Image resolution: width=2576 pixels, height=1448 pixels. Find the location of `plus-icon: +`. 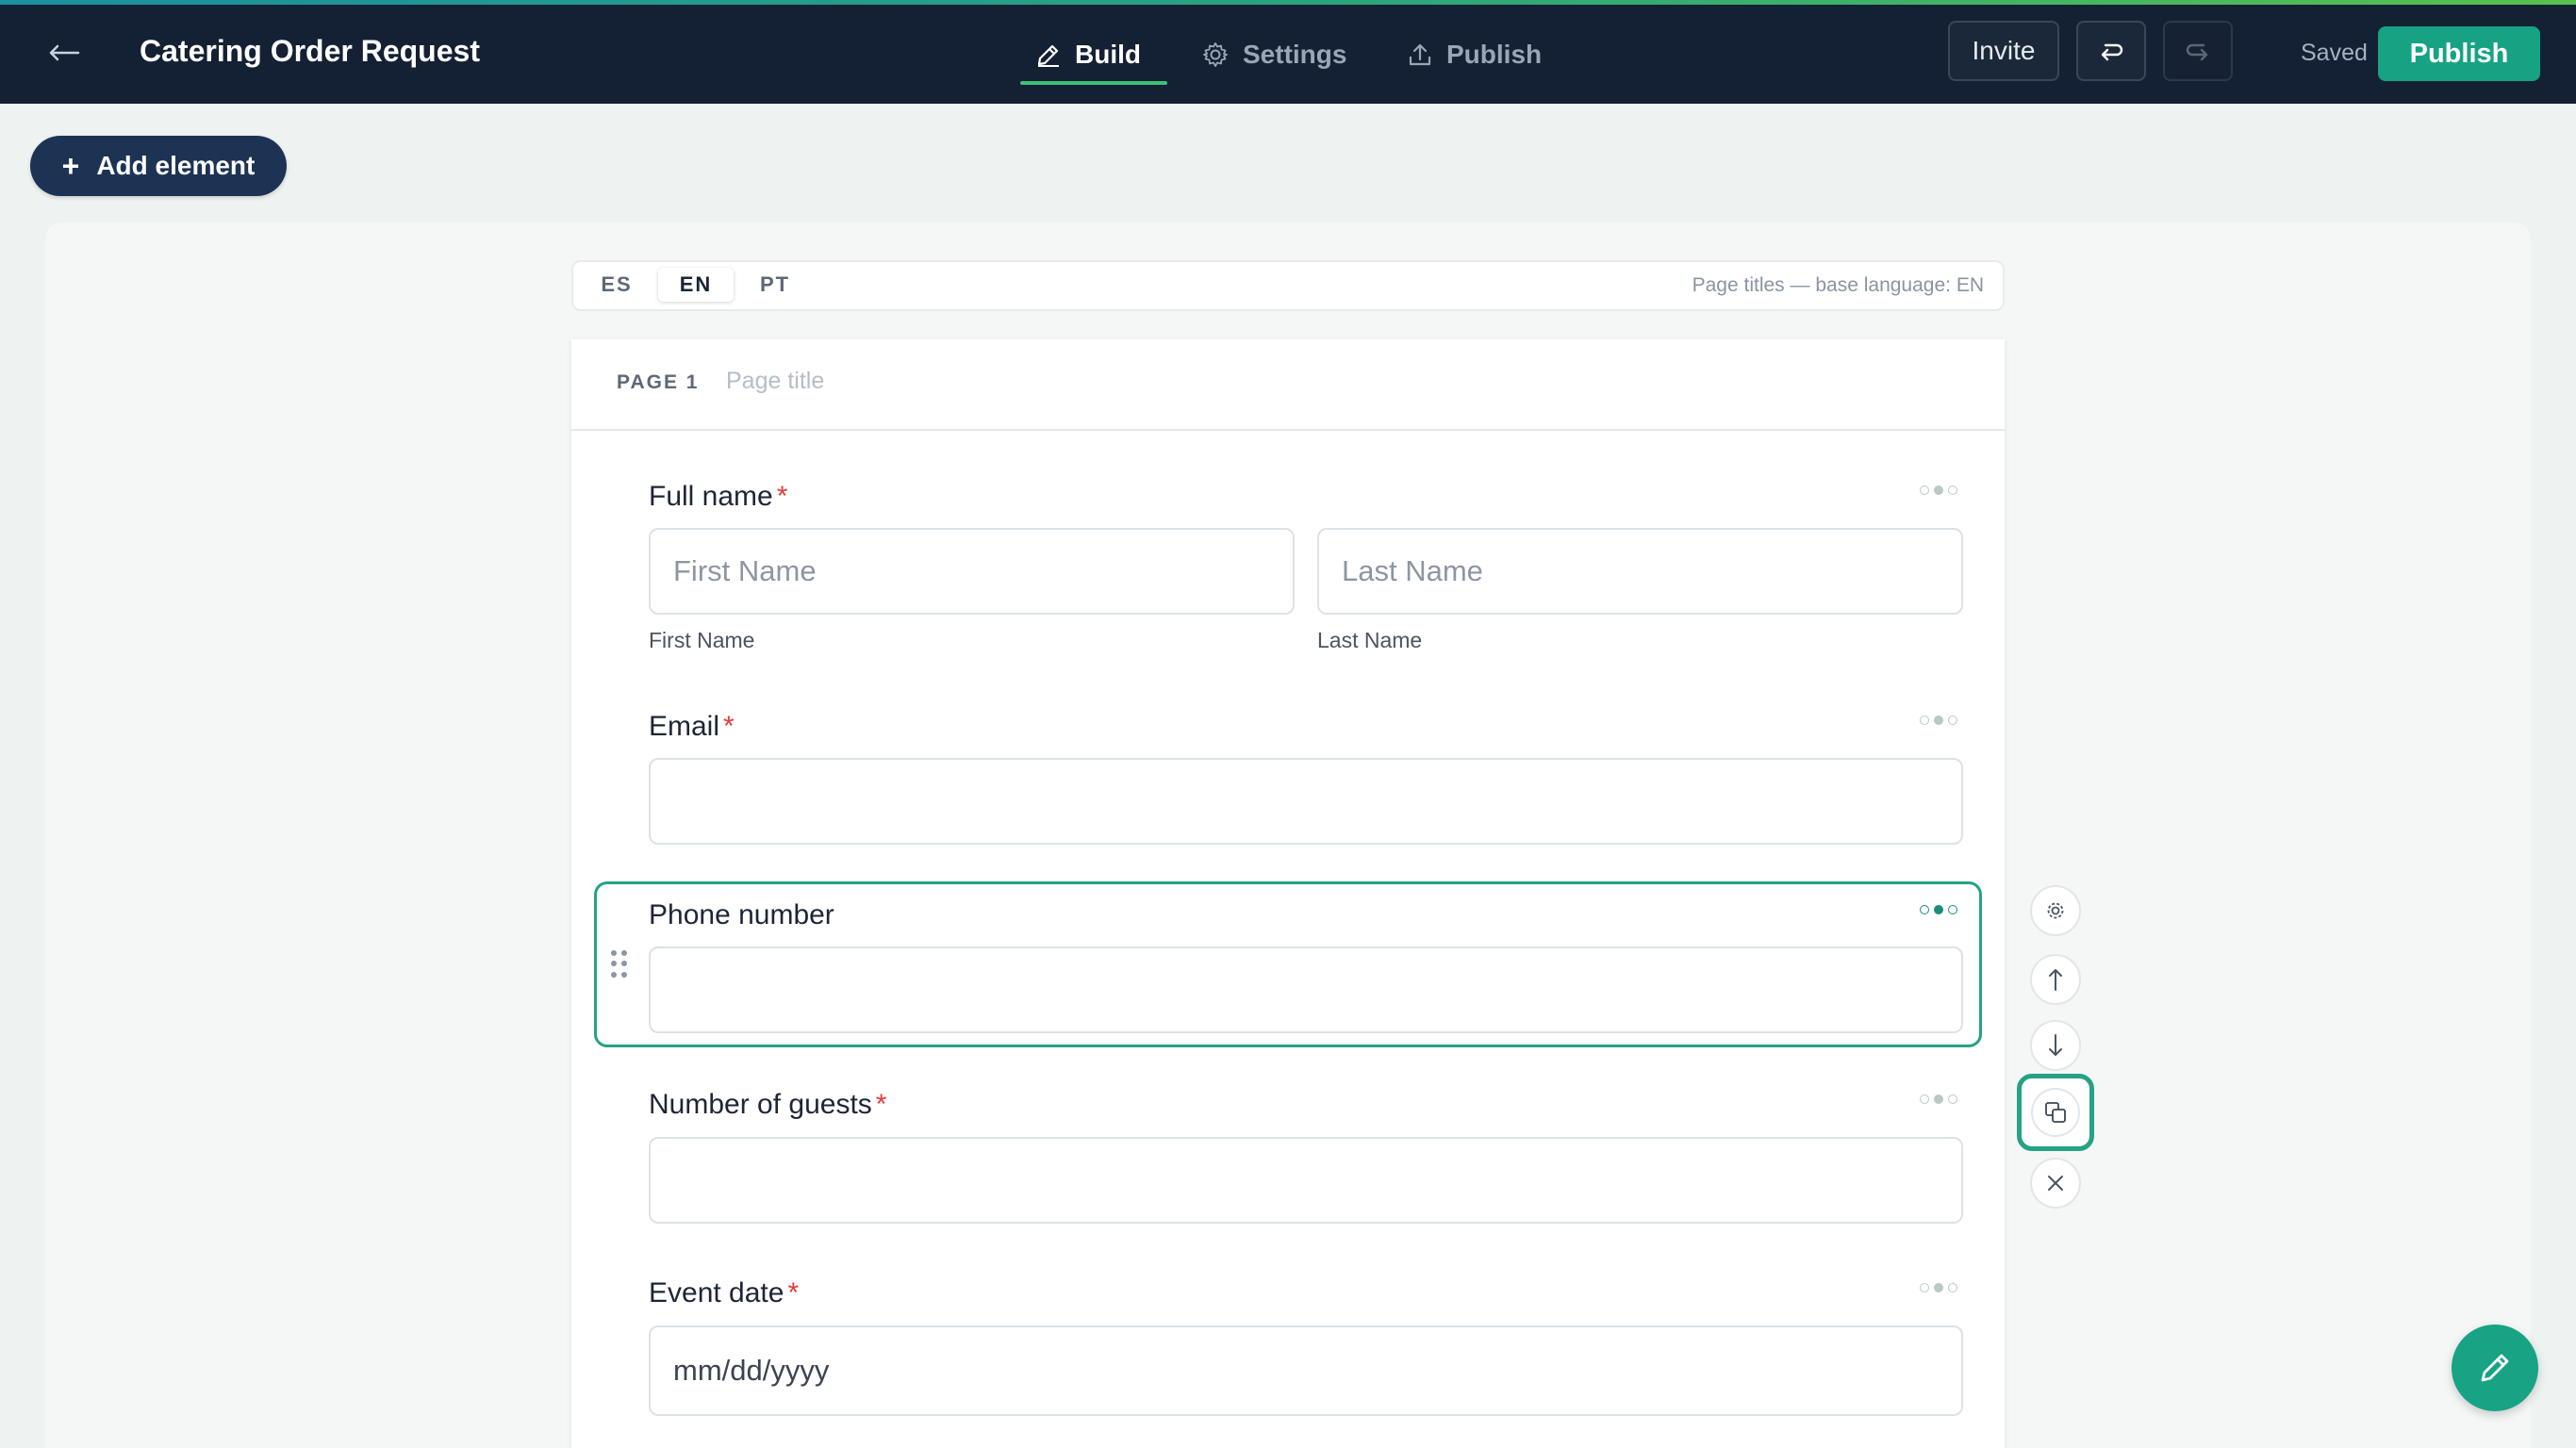

plus-icon: + is located at coordinates (70, 165).